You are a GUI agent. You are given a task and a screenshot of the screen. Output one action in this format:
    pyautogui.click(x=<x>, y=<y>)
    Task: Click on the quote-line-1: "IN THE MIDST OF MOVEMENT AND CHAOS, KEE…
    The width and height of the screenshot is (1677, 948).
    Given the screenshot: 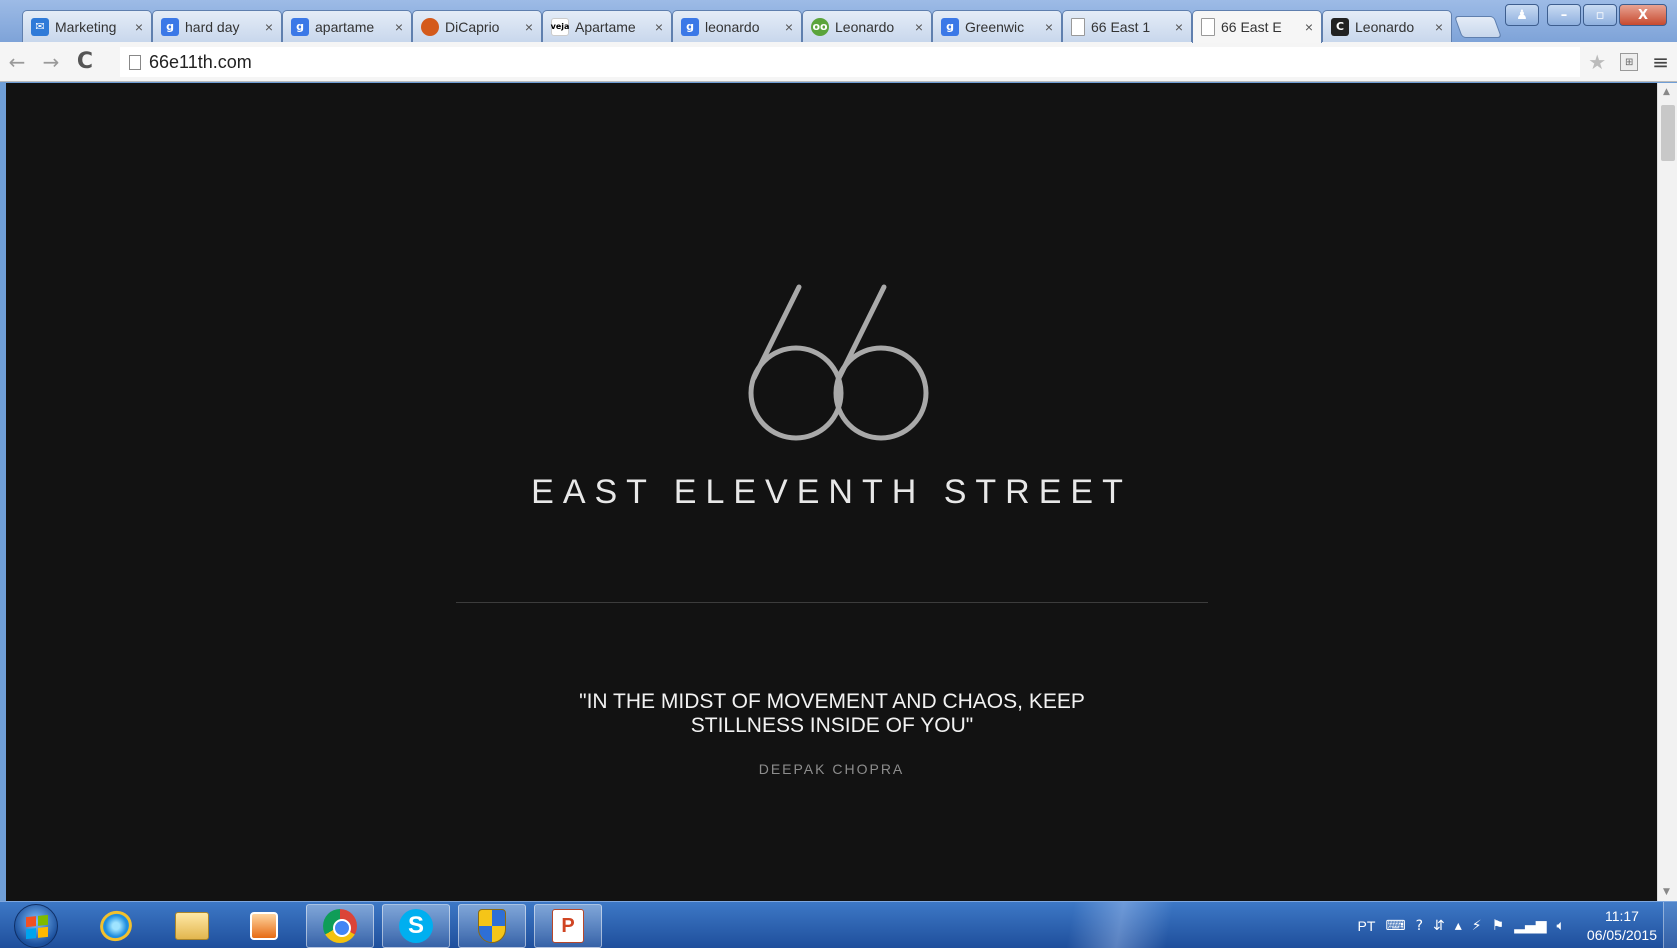 What is the action you would take?
    pyautogui.click(x=832, y=701)
    